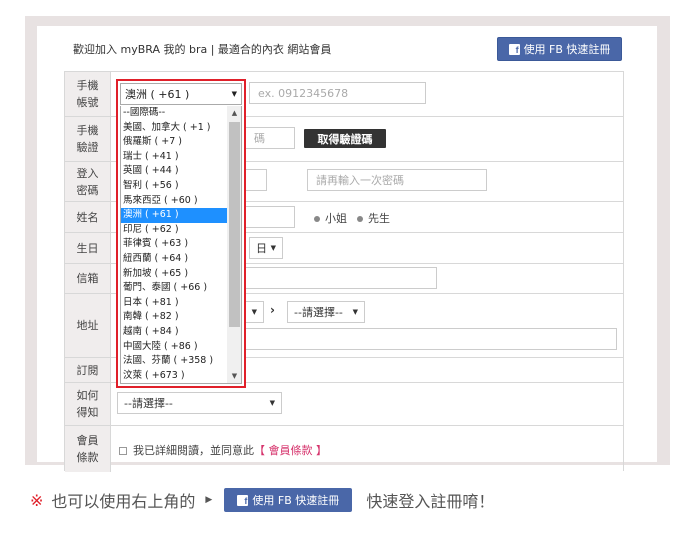 The image size is (690, 535). I want to click on country-code-option: 汶萊 ( +673 ), so click(174, 376).